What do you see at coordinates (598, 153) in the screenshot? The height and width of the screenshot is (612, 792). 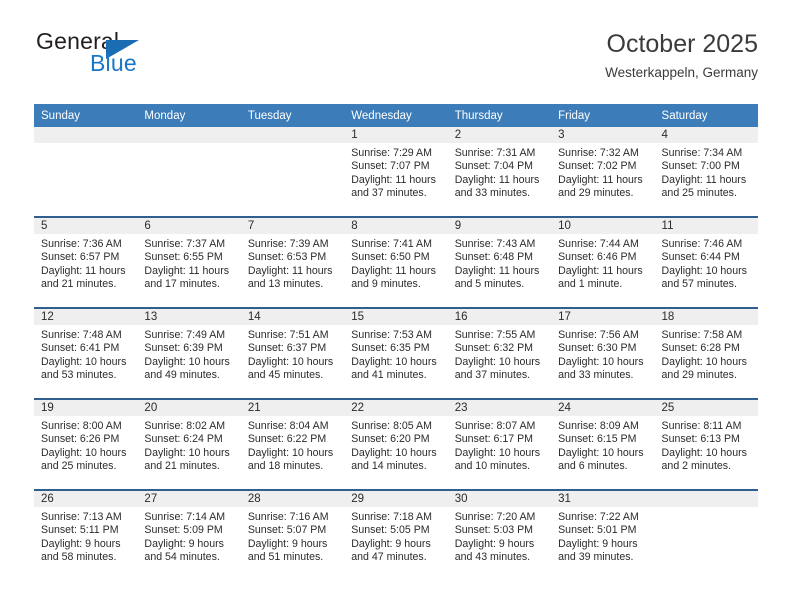 I see `sunrise-line: Sunrise: 7:32 AM` at bounding box center [598, 153].